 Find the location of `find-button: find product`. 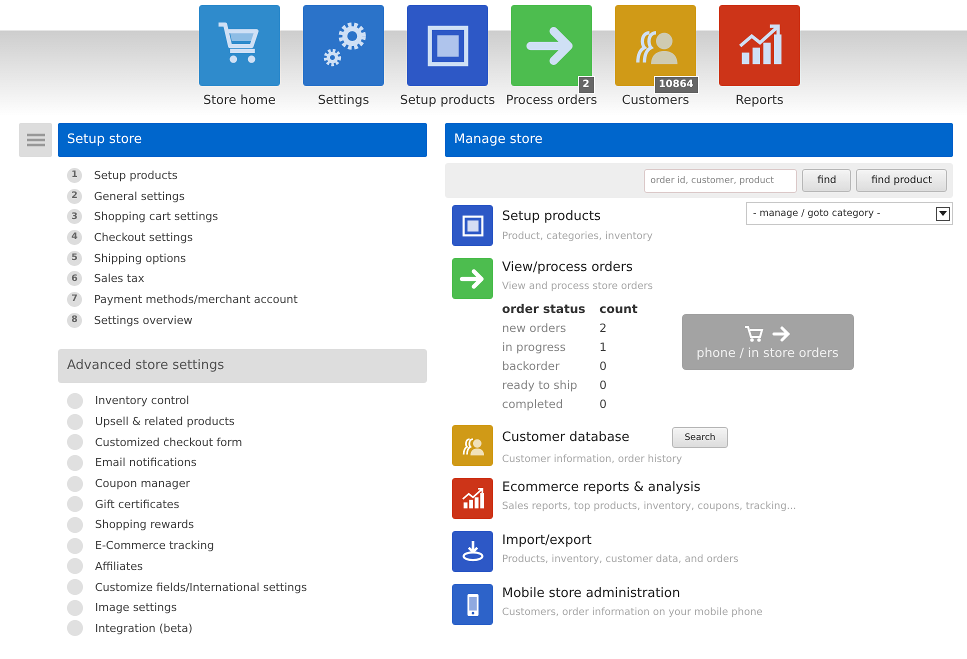

find-button: find product is located at coordinates (901, 180).